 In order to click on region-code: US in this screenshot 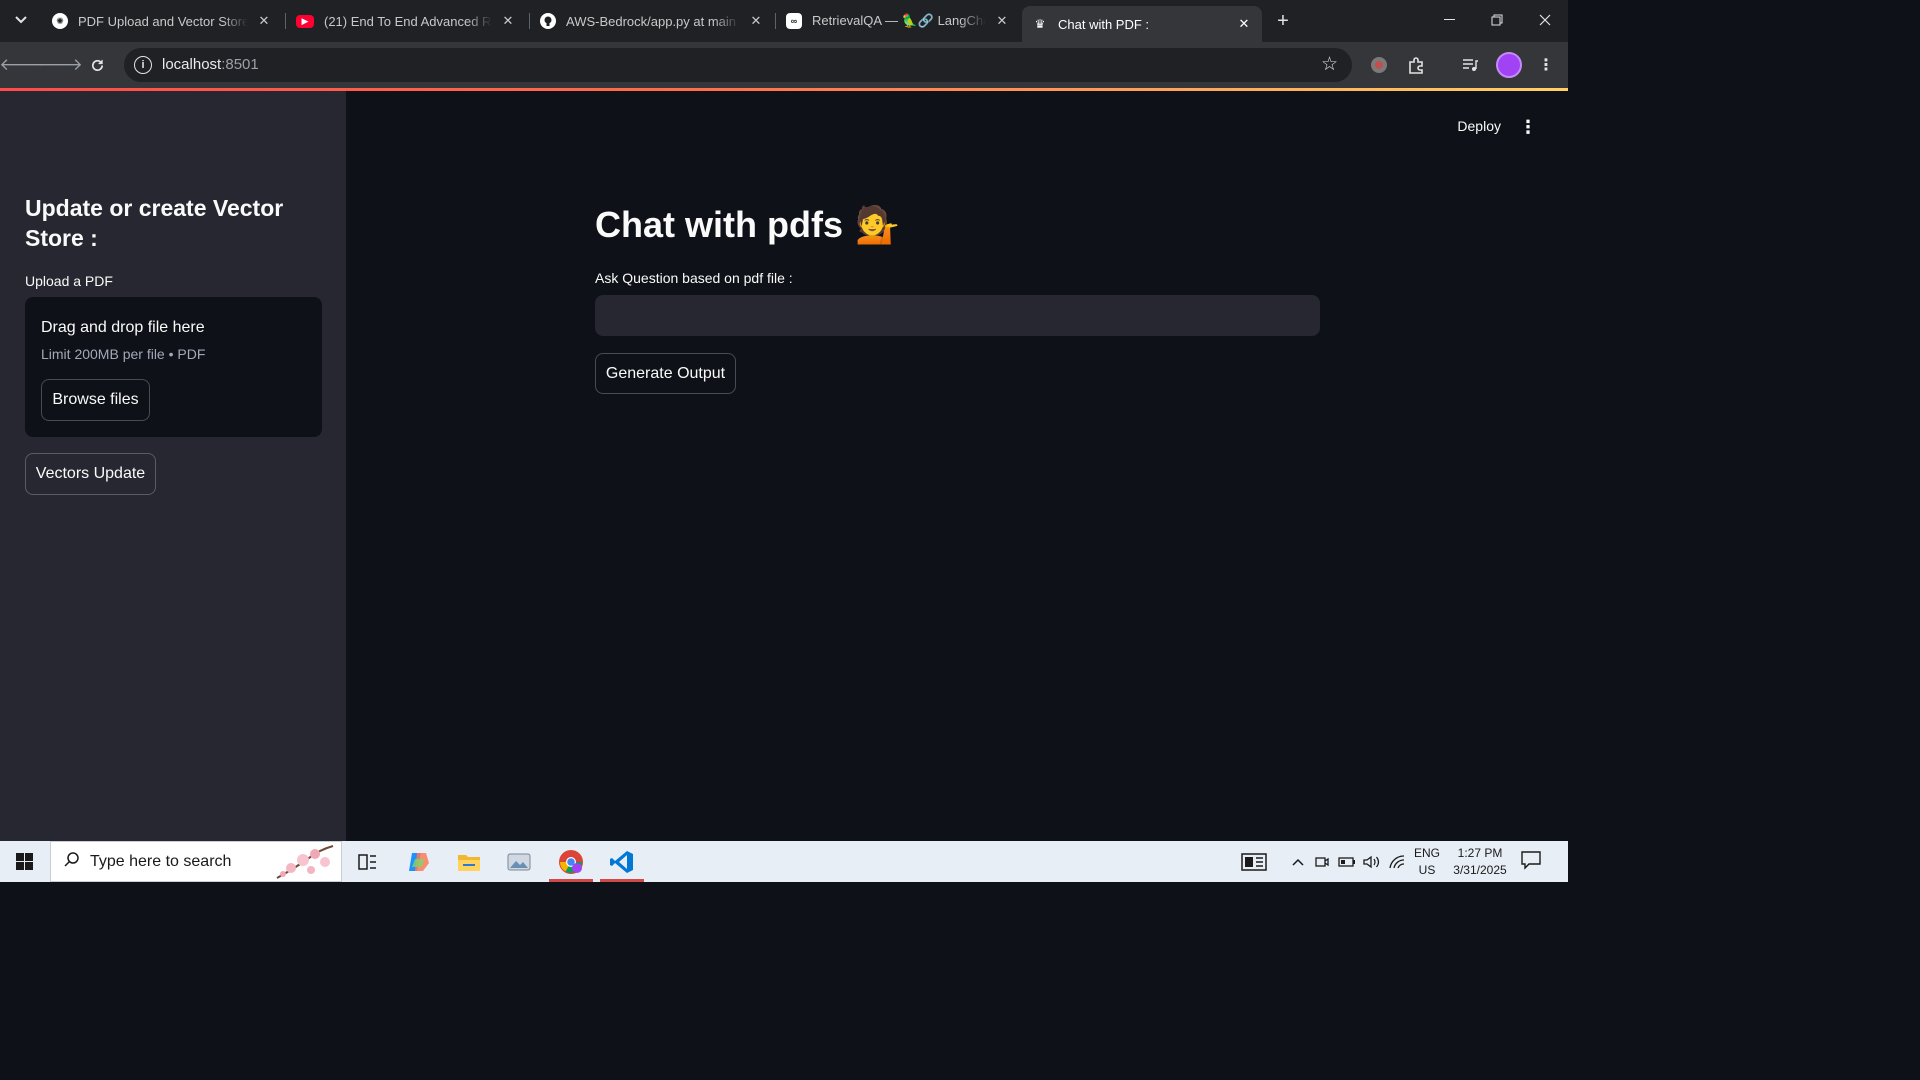, I will do `click(1427, 870)`.